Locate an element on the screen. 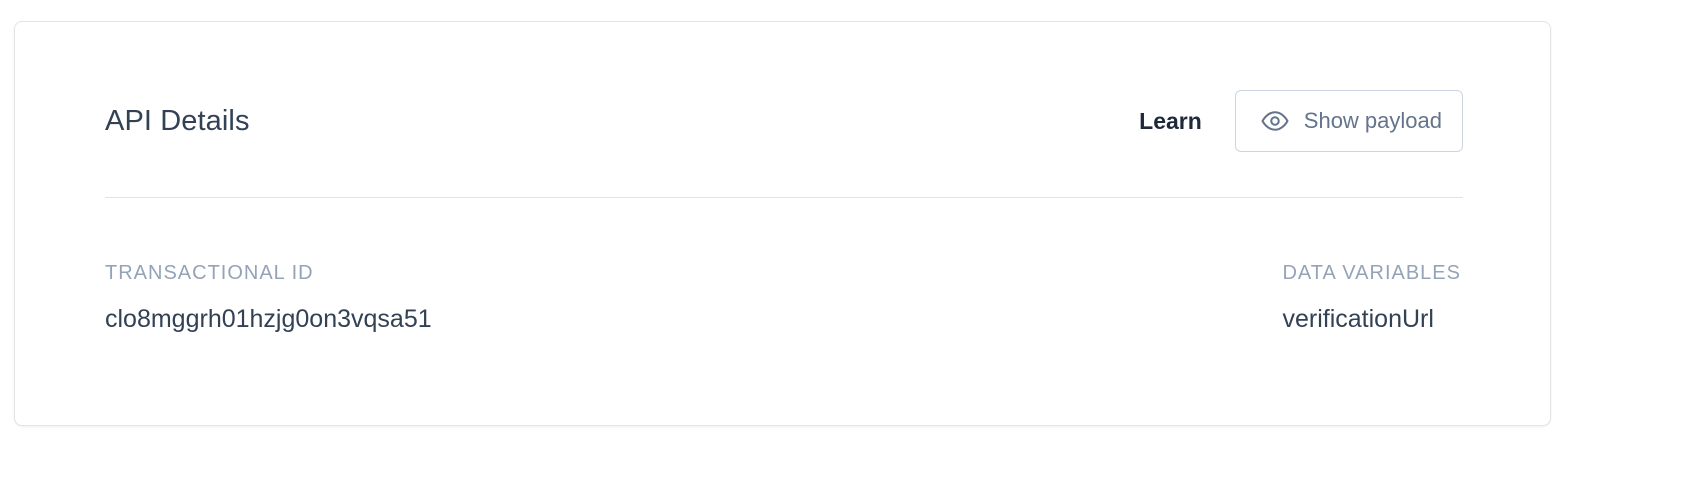  header-divider is located at coordinates (784, 197).